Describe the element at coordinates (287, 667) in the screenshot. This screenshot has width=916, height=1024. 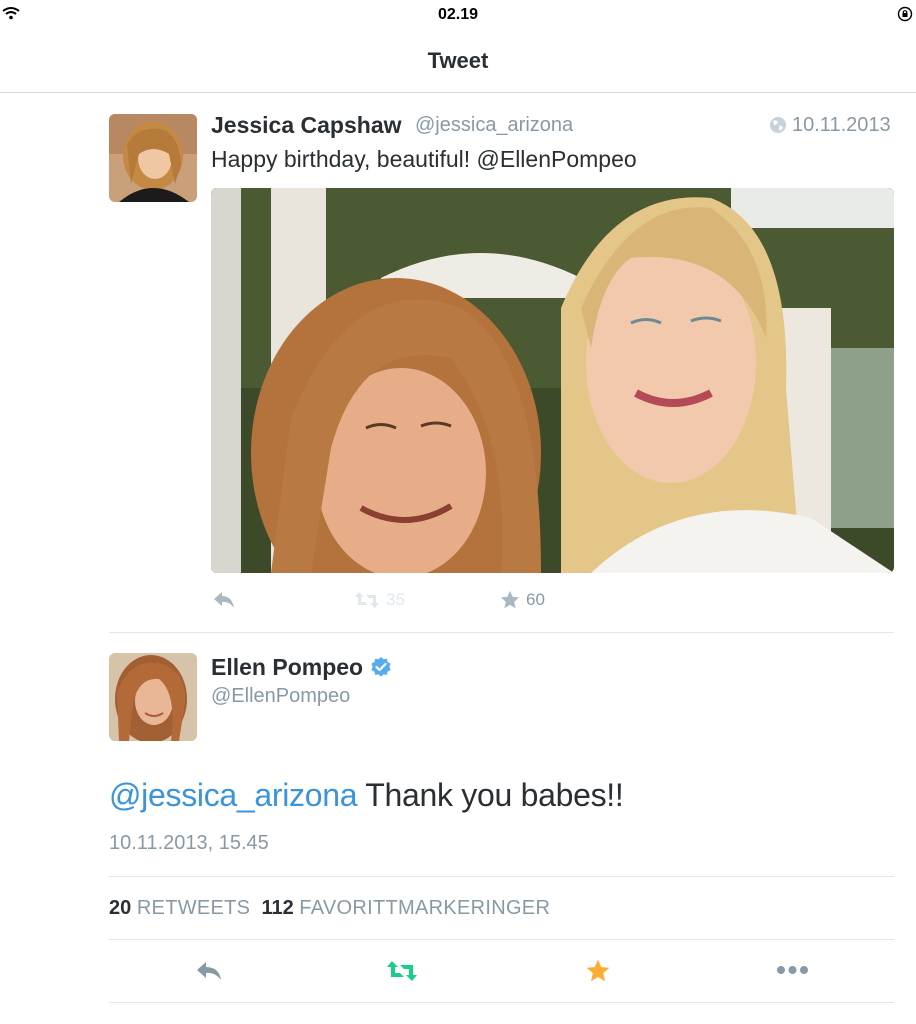
I see `author-name: Ellen Pompeo` at that location.